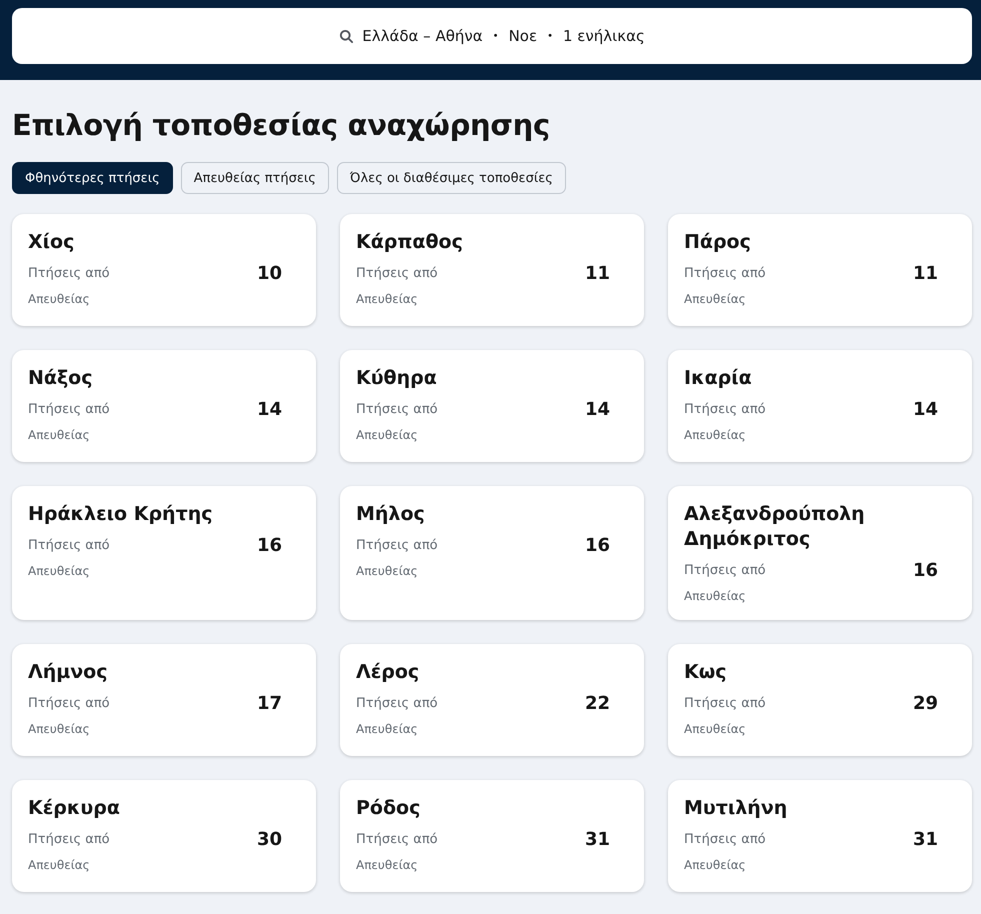  Describe the element at coordinates (74, 808) in the screenshot. I see `destination-name: Κέρκυρα` at that location.